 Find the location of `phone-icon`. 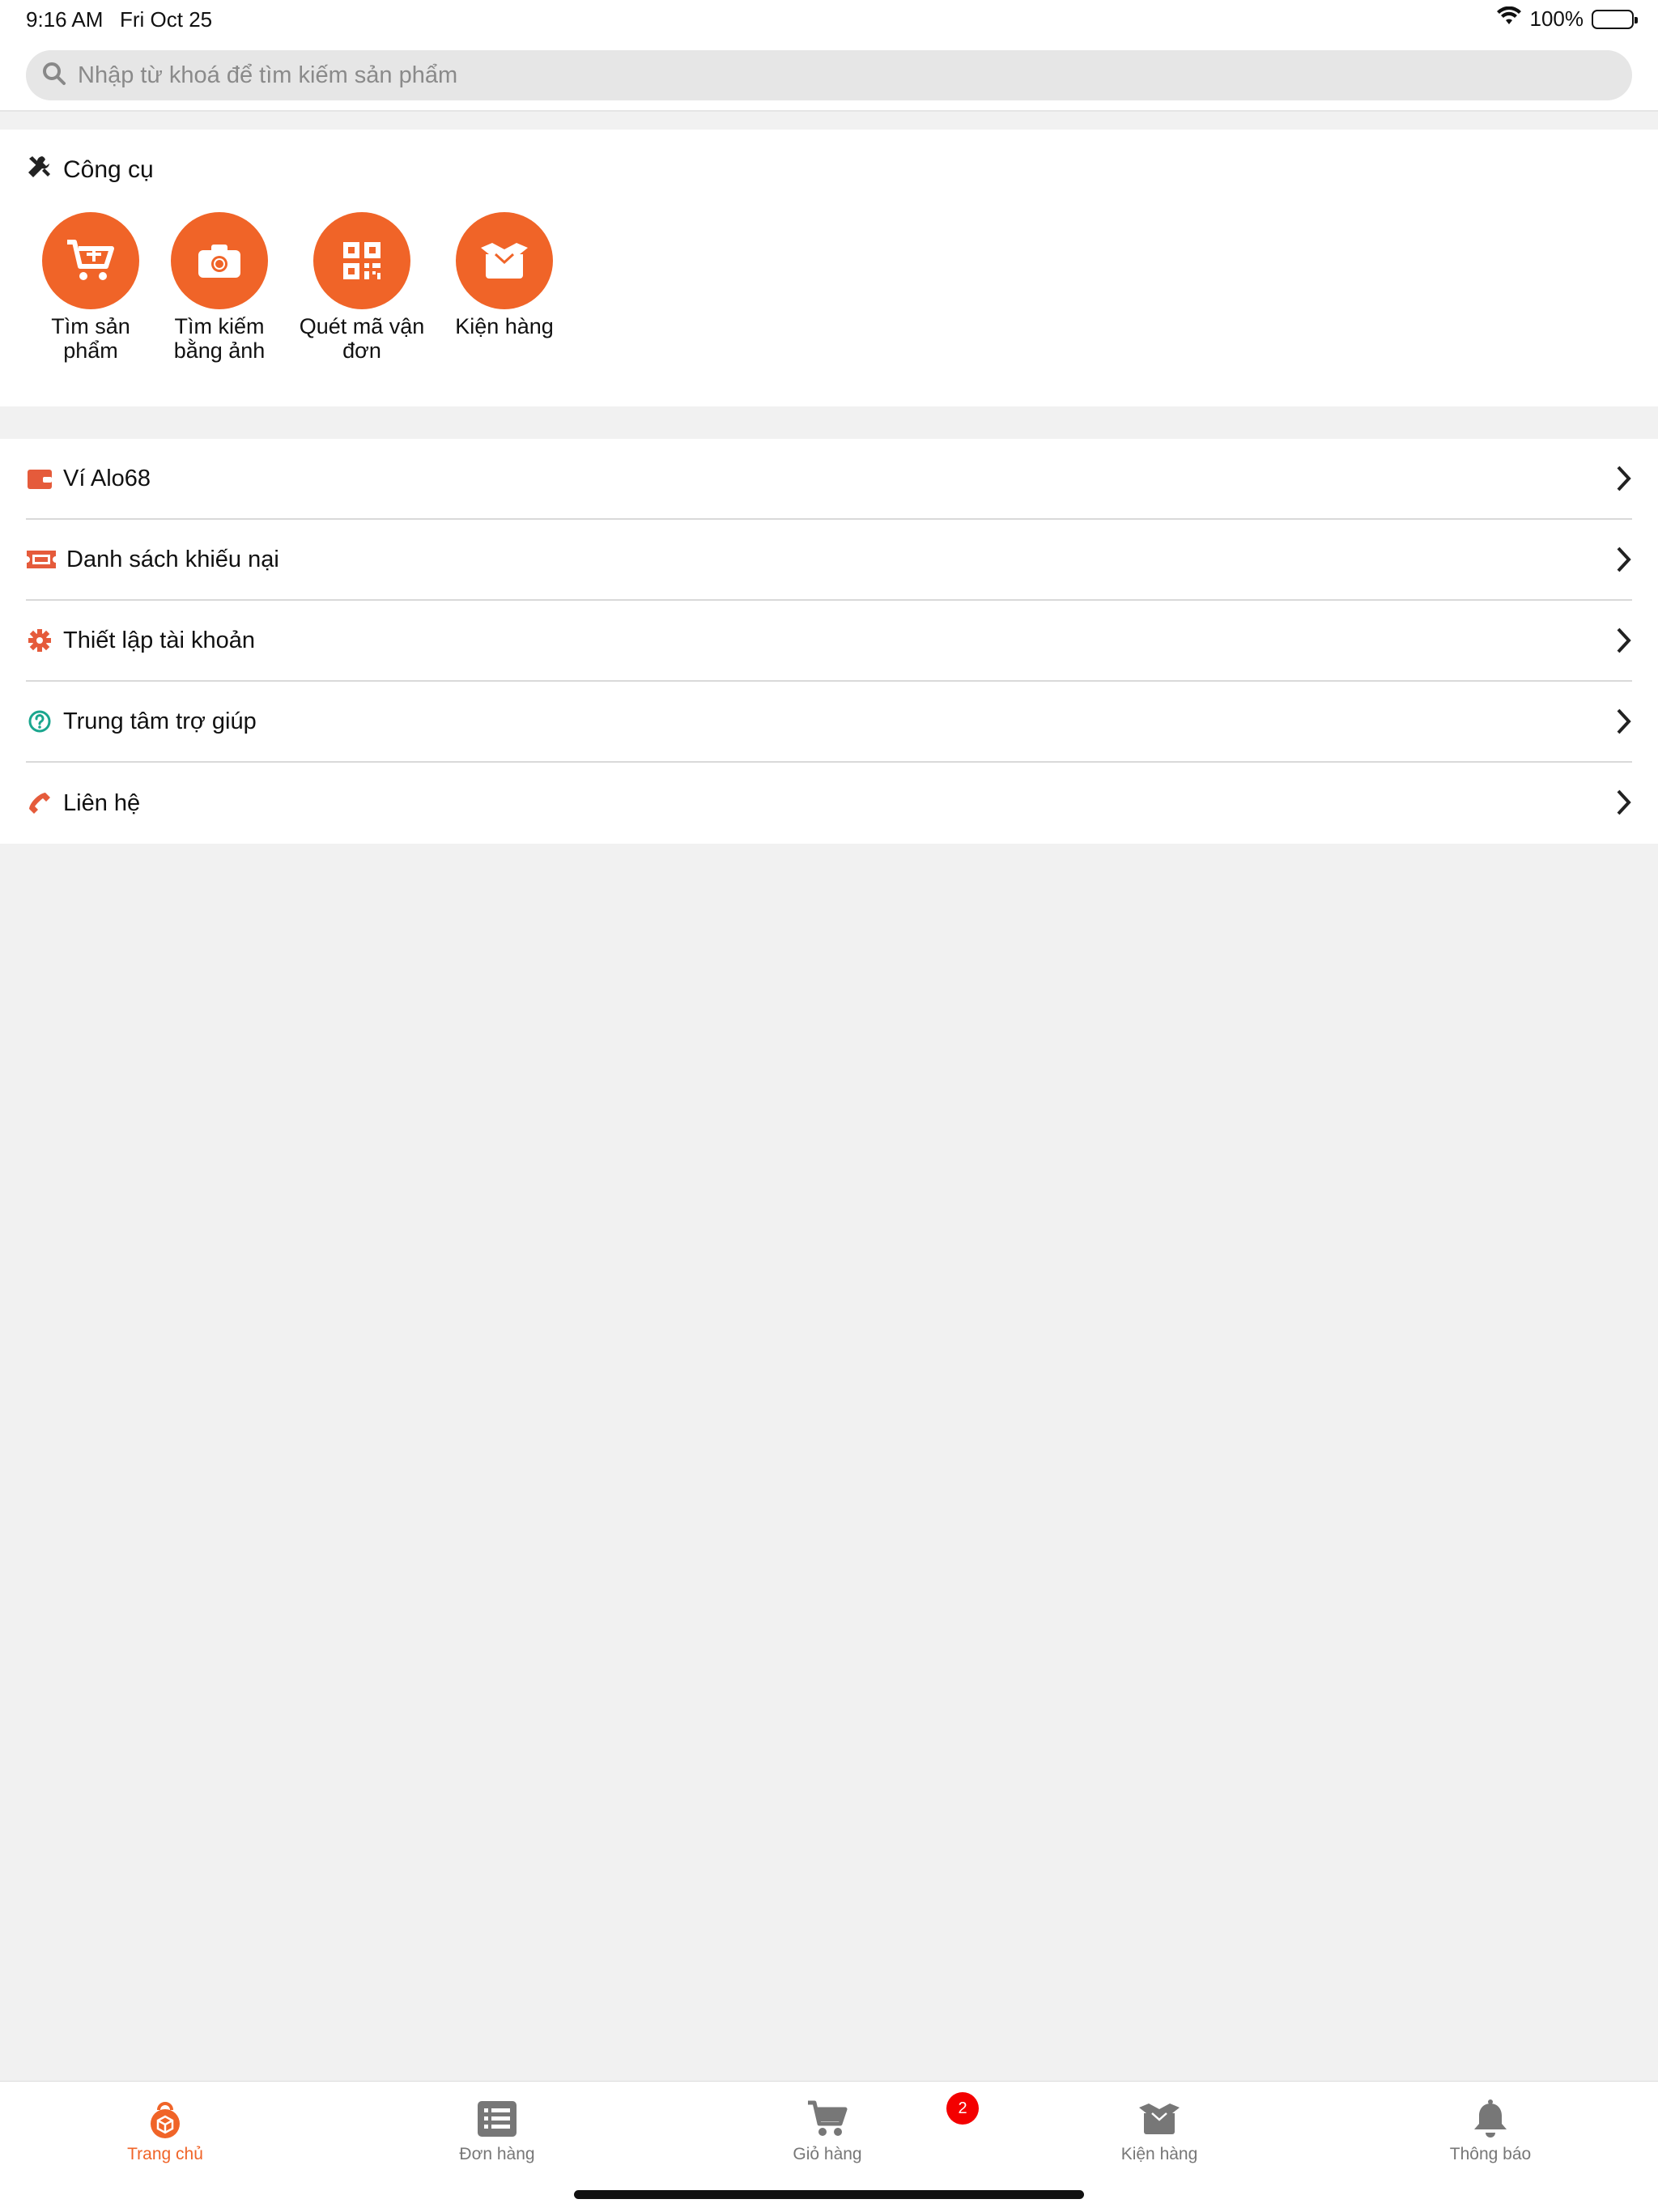

phone-icon is located at coordinates (39, 803).